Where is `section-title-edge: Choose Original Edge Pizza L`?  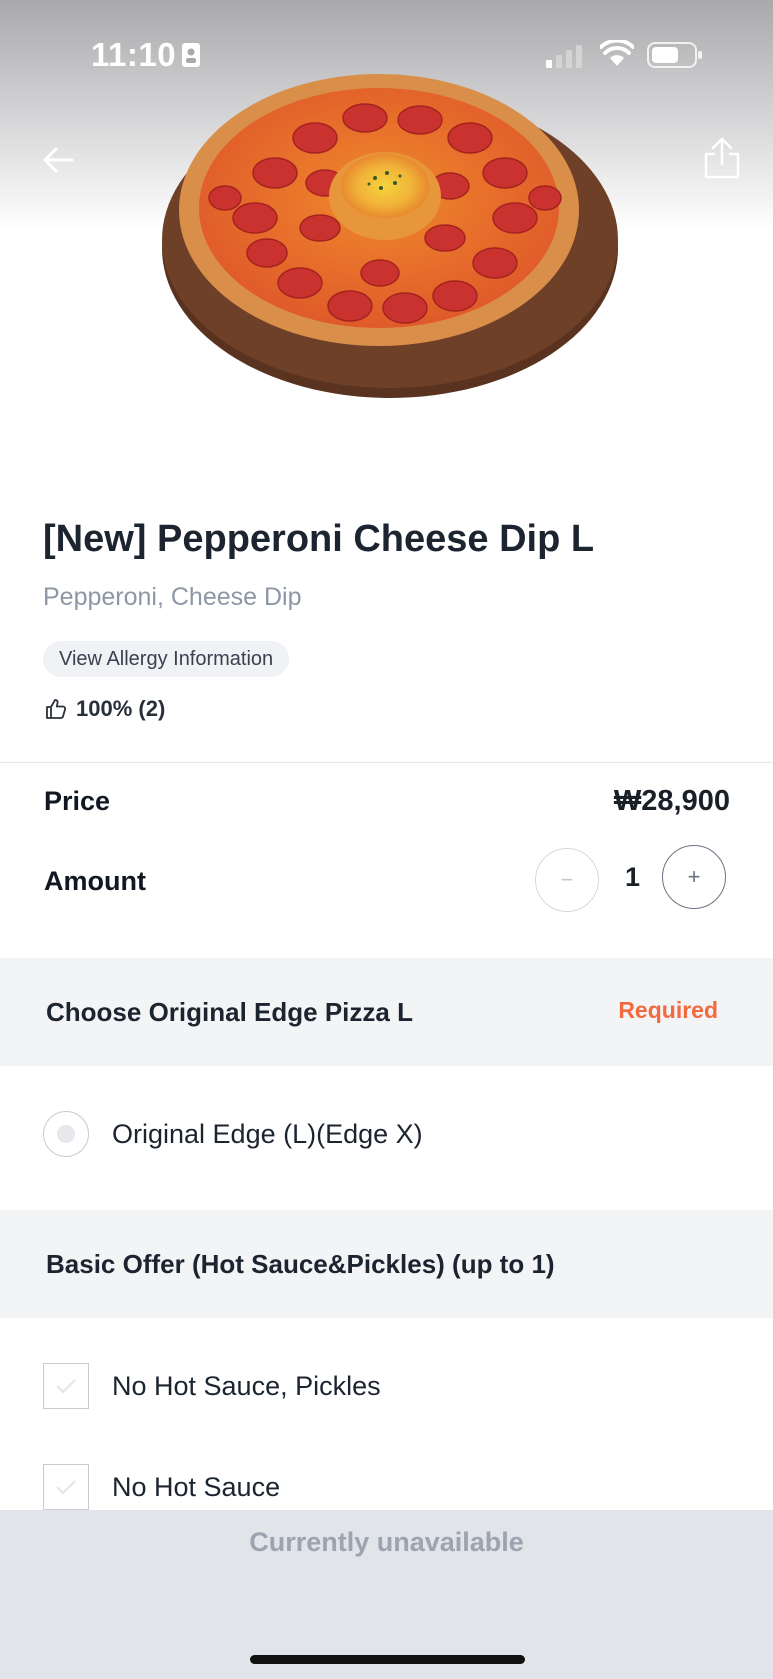 section-title-edge: Choose Original Edge Pizza L is located at coordinates (229, 1012).